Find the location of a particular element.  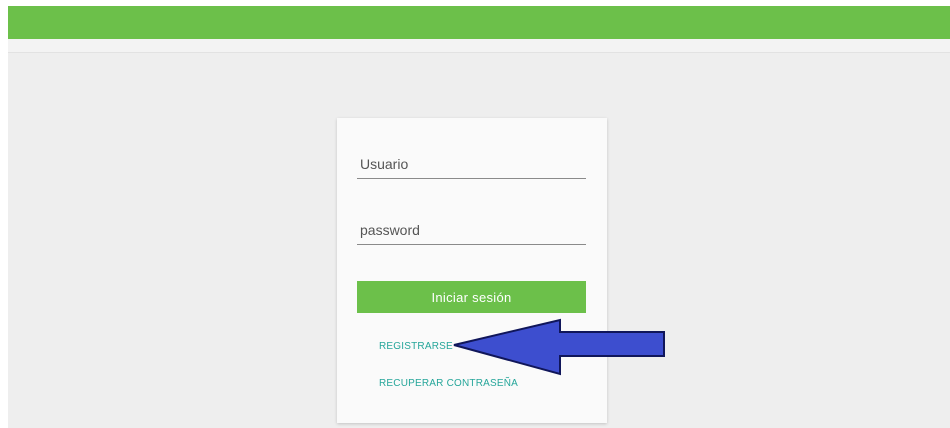

username-input is located at coordinates (471, 164).